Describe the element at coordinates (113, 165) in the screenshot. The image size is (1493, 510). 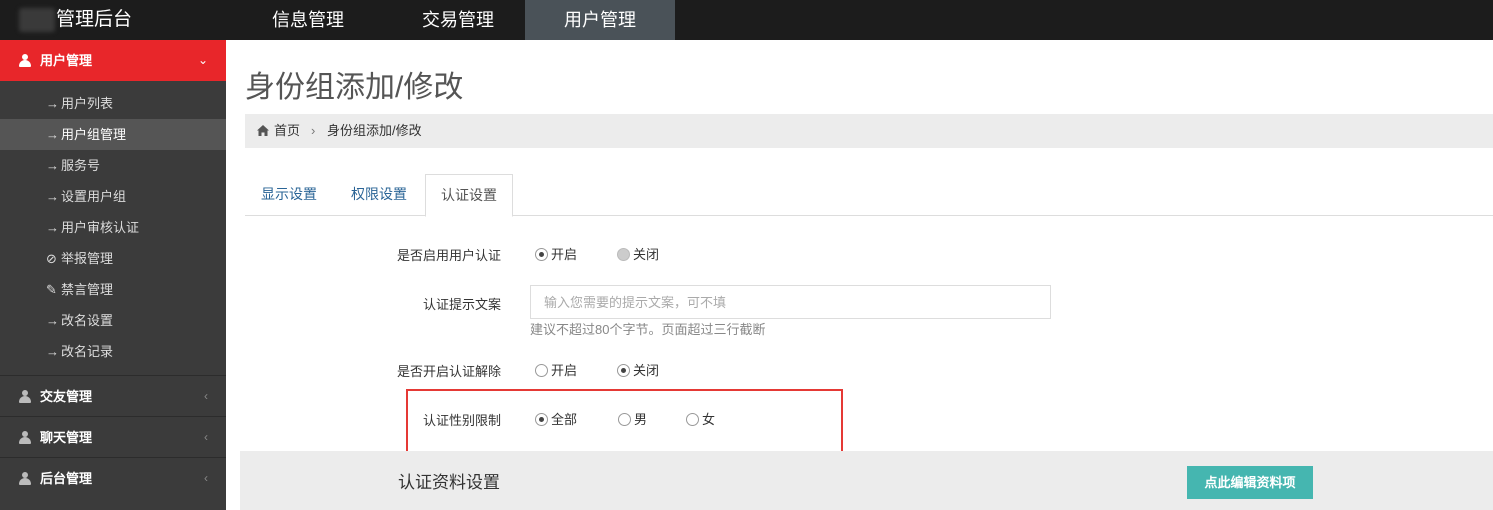
I see `sidebar-item-service: → 服务号` at that location.